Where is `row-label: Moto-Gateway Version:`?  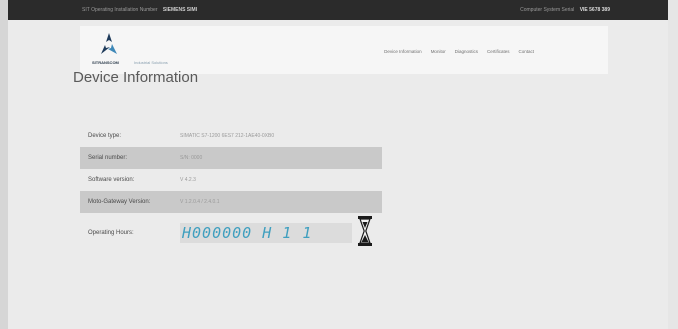
row-label: Moto-Gateway Version: is located at coordinates (119, 202).